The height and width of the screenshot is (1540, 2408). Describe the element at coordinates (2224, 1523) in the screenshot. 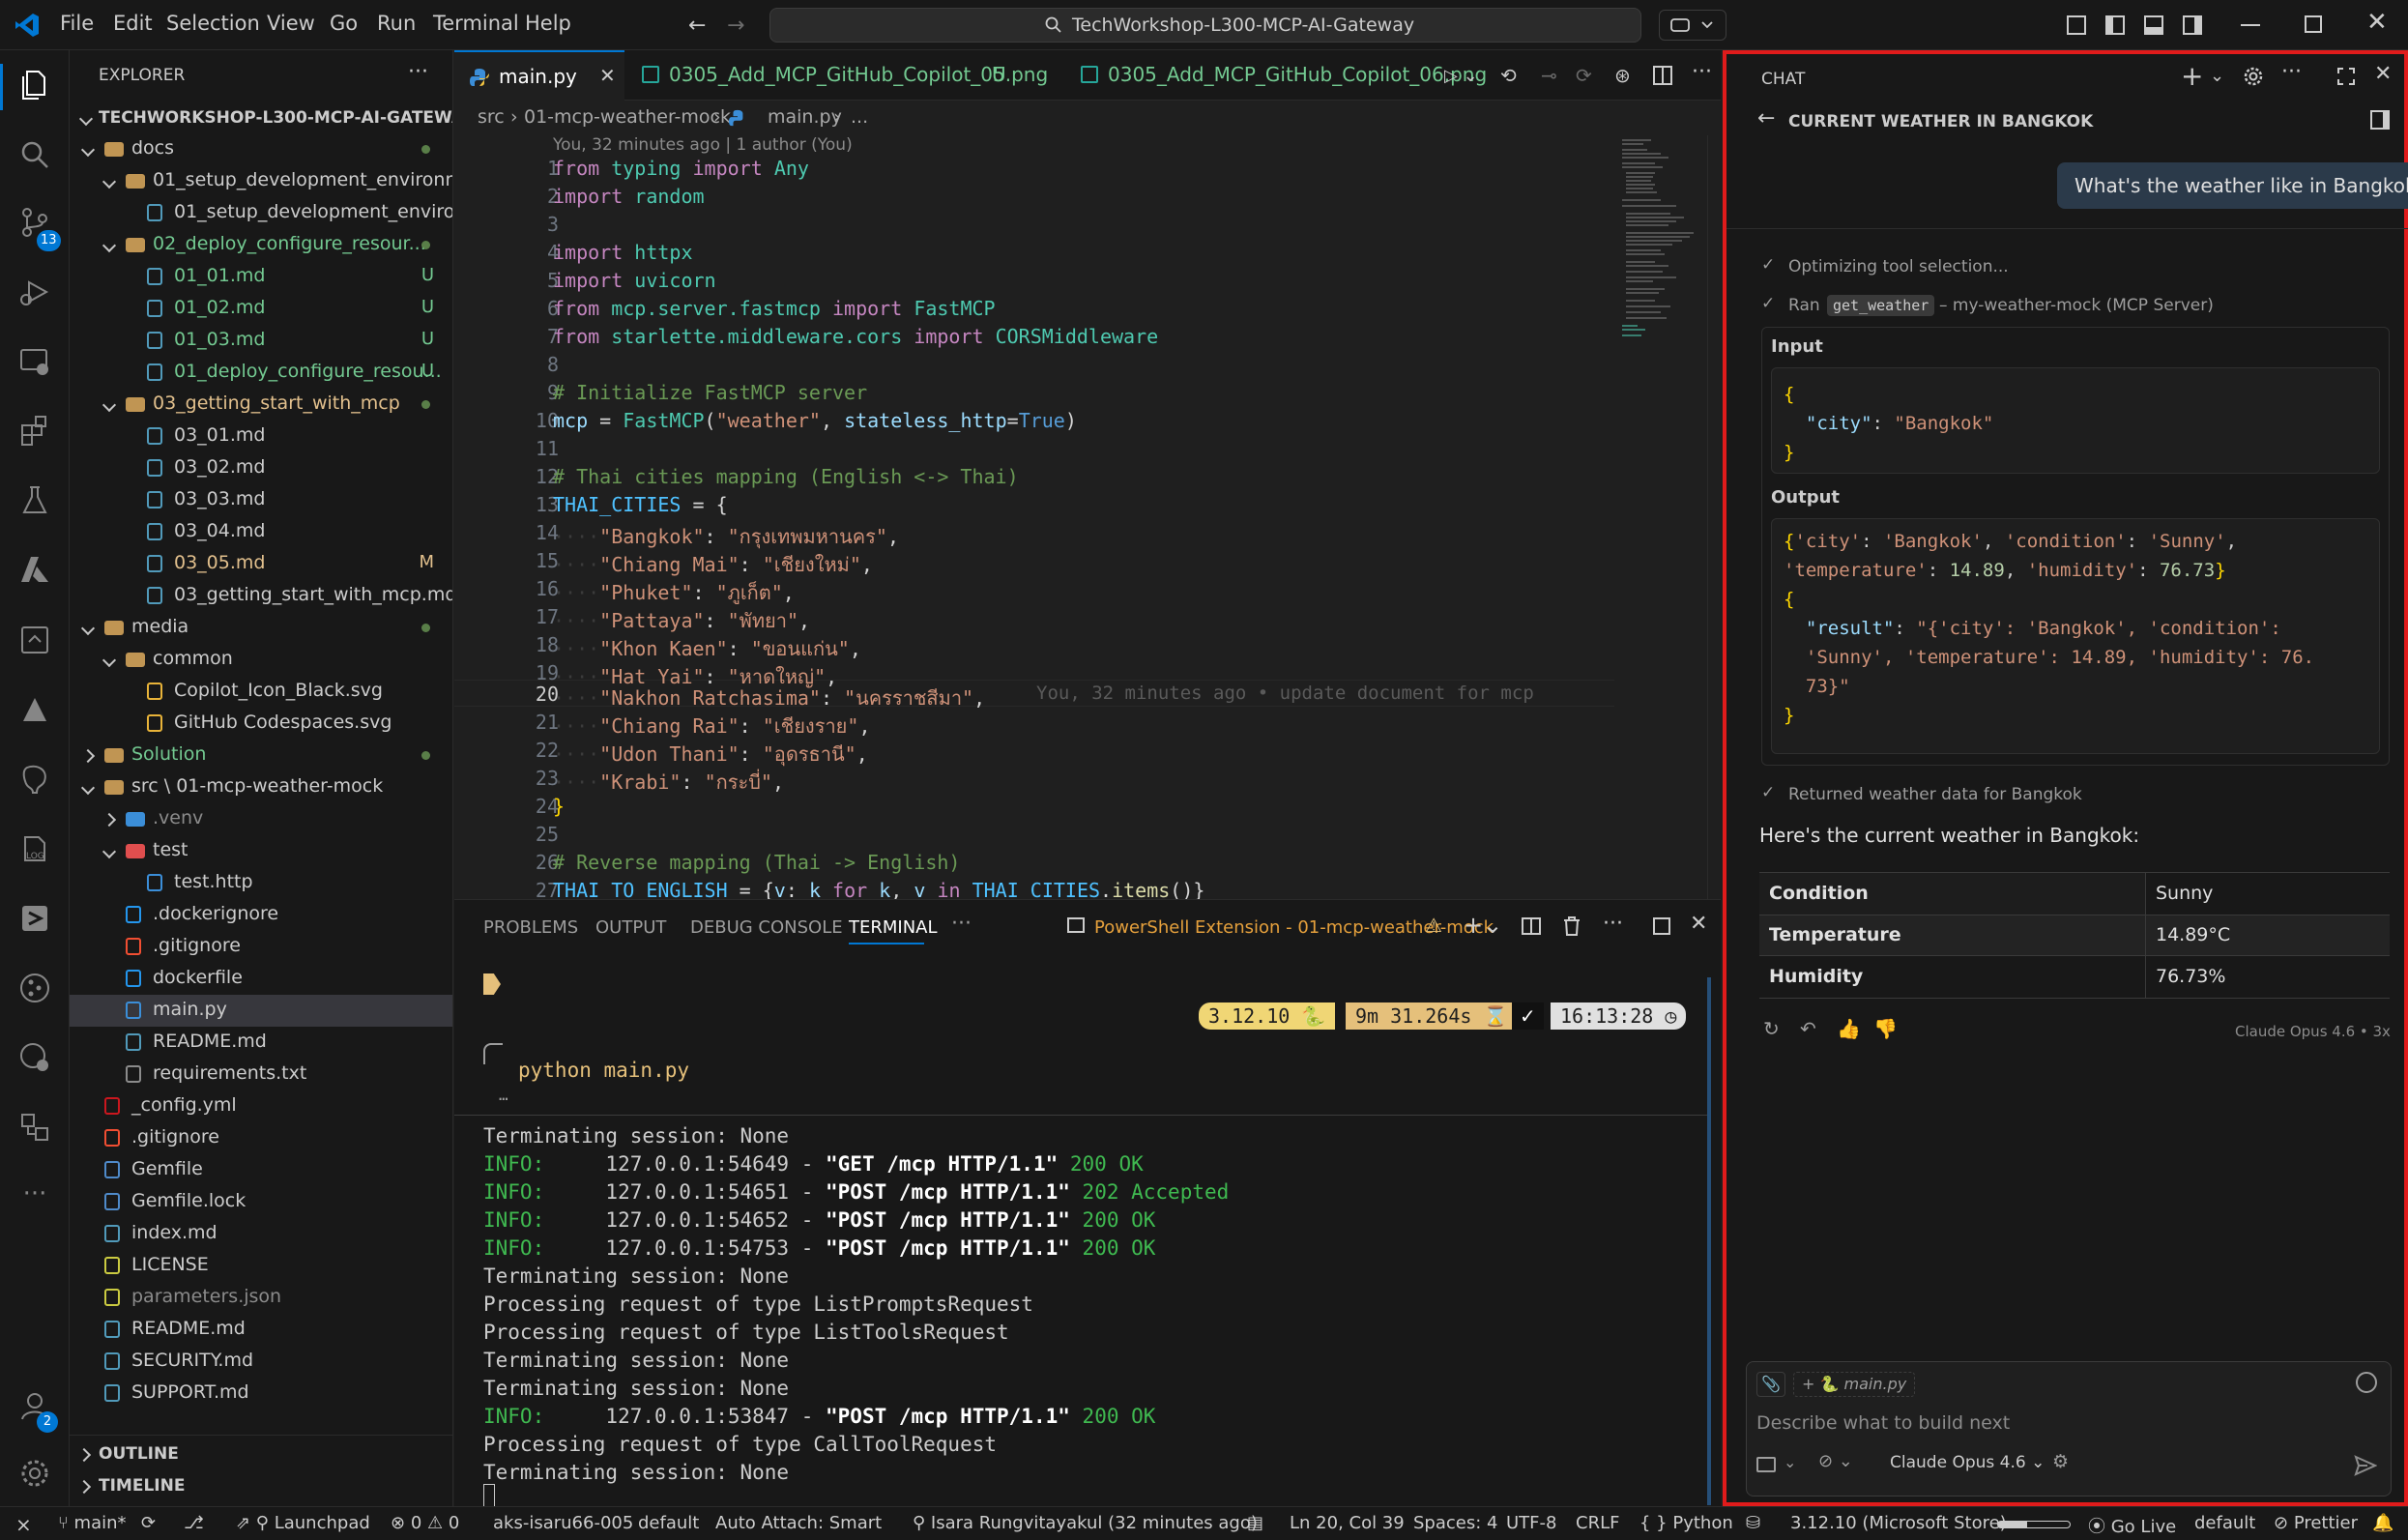

I see `profile: default` at that location.